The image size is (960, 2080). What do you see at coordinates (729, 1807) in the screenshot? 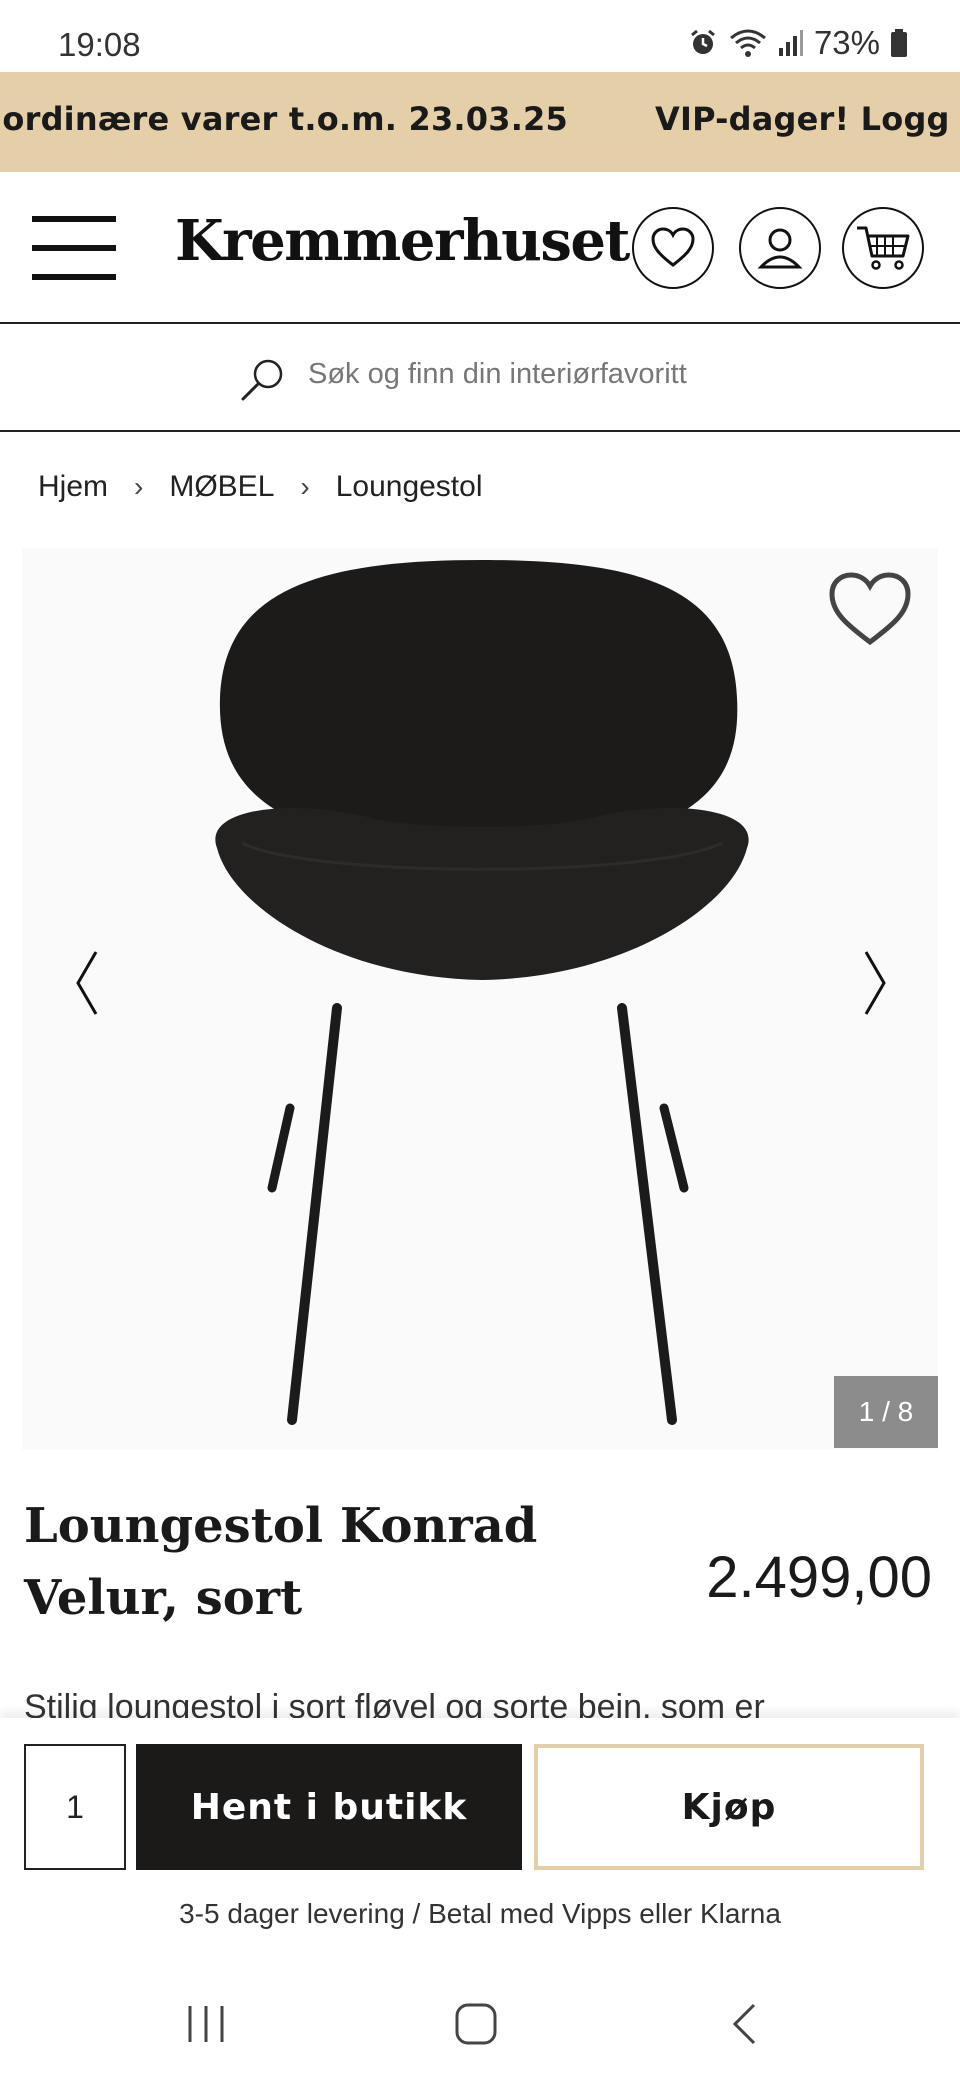
I see `buy-button: Kjøp` at bounding box center [729, 1807].